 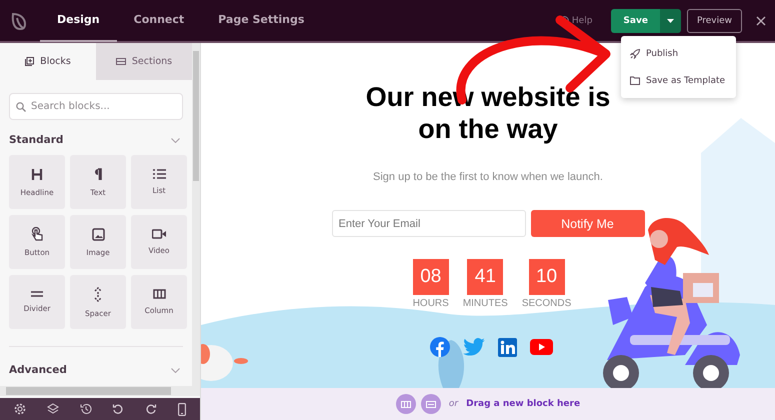 I want to click on menu-item: Publish, so click(x=678, y=53).